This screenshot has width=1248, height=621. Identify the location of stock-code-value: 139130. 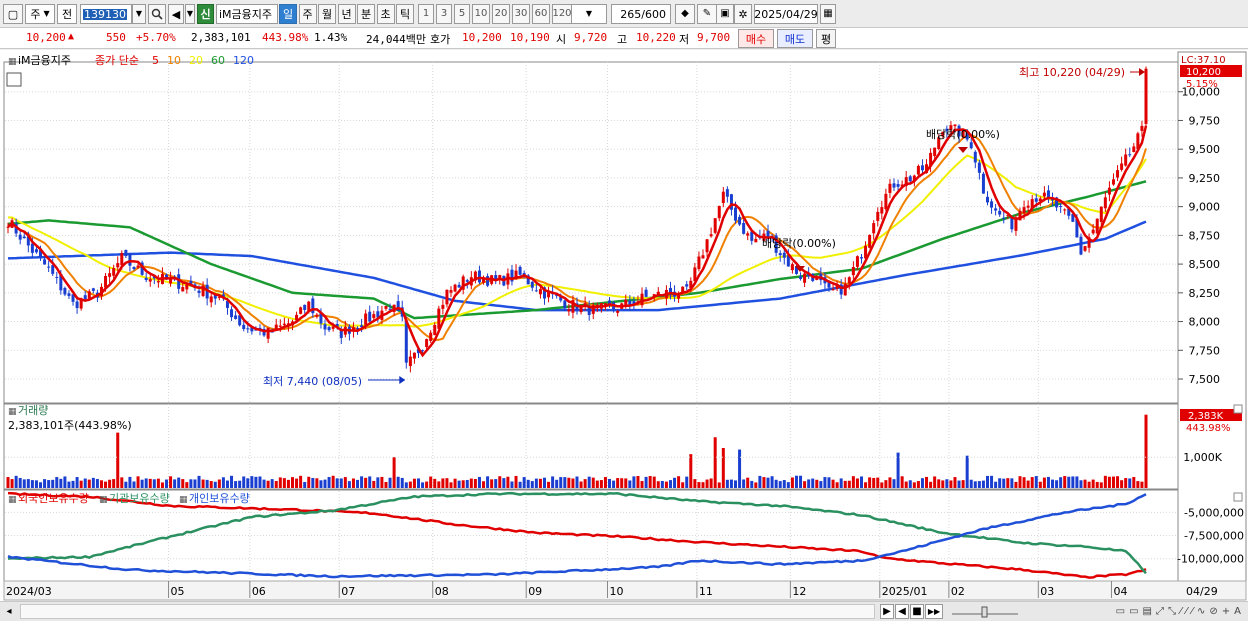
(105, 14).